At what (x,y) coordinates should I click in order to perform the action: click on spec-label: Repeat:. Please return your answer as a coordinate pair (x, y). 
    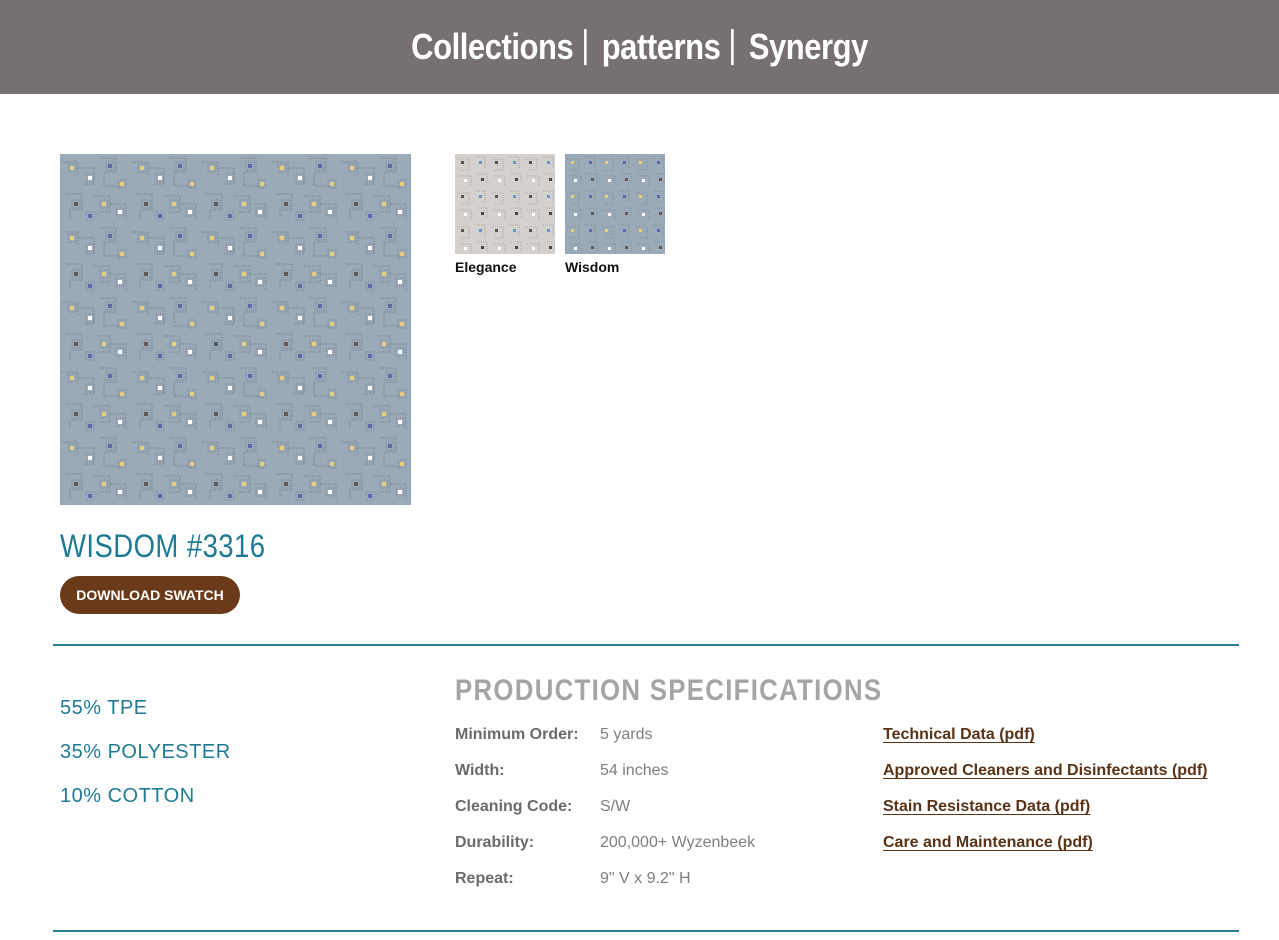
    Looking at the image, I should click on (484, 878).